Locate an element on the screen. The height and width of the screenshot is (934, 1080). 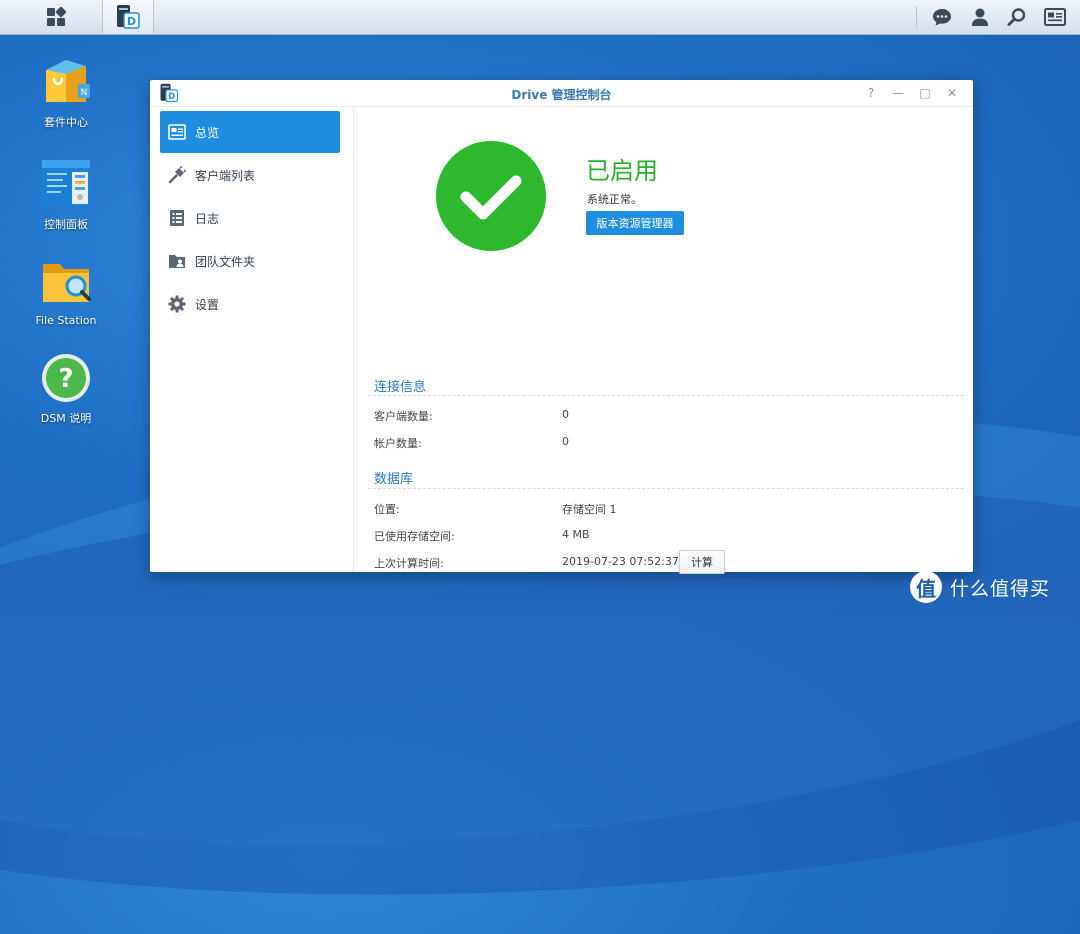
desktop-icon-package-center: N 套件中心 is located at coordinates (66, 93).